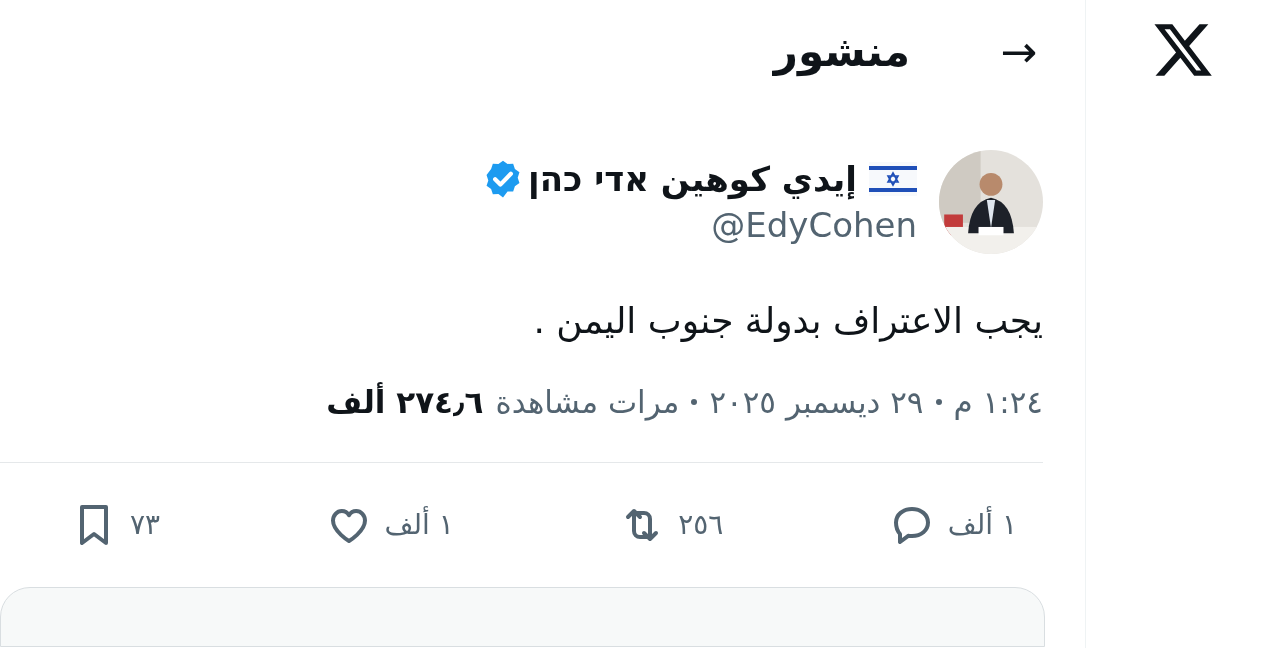  Describe the element at coordinates (402, 524) in the screenshot. I see `like-button: ١ ألف` at that location.